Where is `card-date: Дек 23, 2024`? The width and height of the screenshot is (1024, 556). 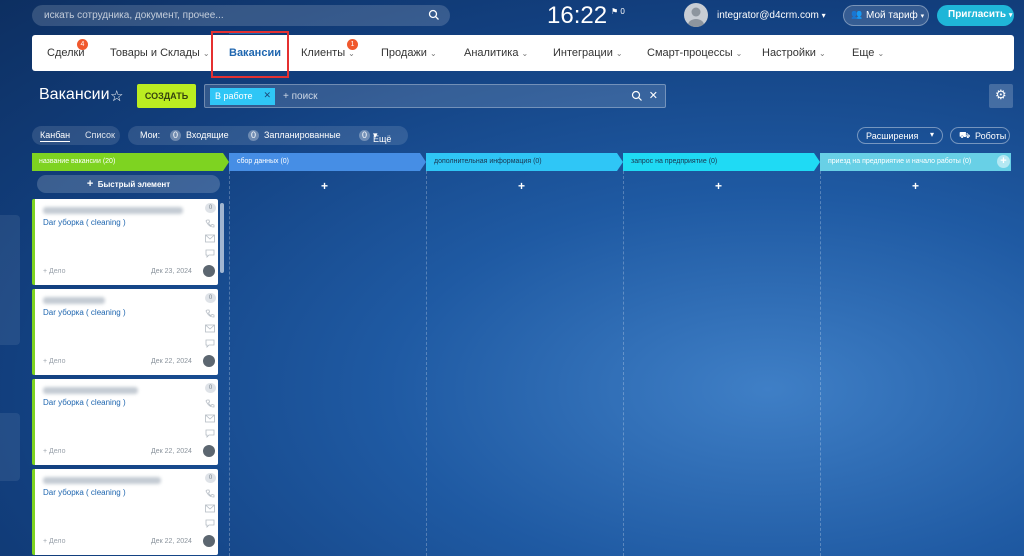 card-date: Дек 23, 2024 is located at coordinates (171, 271).